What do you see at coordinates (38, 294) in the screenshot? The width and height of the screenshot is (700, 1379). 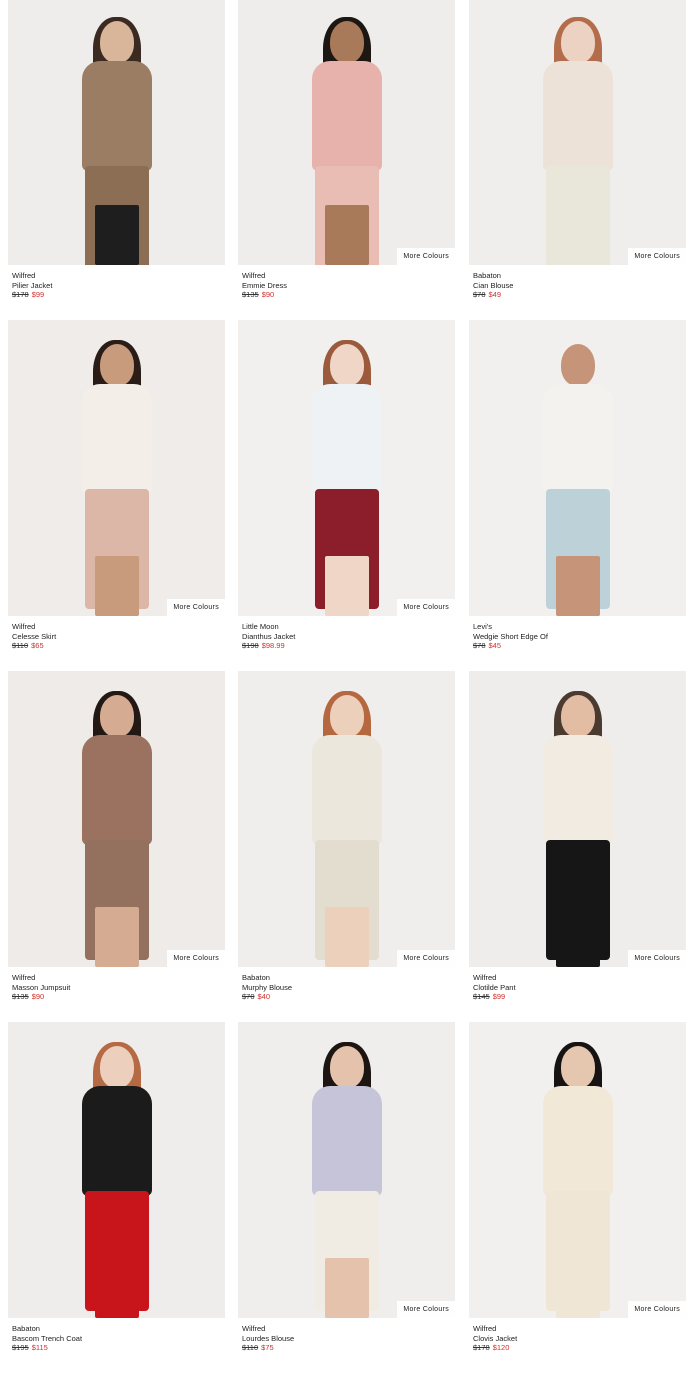 I see `sale-price: $99` at bounding box center [38, 294].